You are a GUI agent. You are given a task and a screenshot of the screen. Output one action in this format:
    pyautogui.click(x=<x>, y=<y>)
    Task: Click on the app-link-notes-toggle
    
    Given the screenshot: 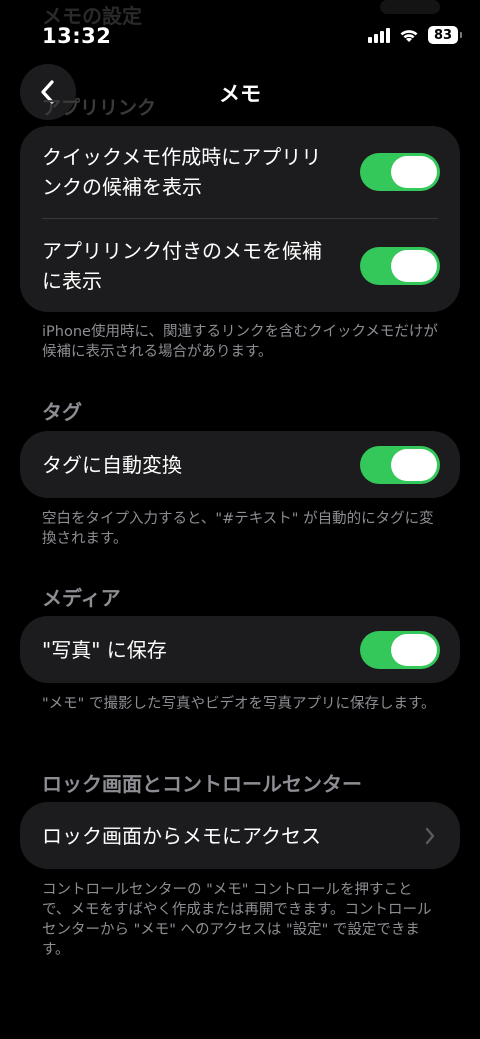 What is the action you would take?
    pyautogui.click(x=400, y=265)
    